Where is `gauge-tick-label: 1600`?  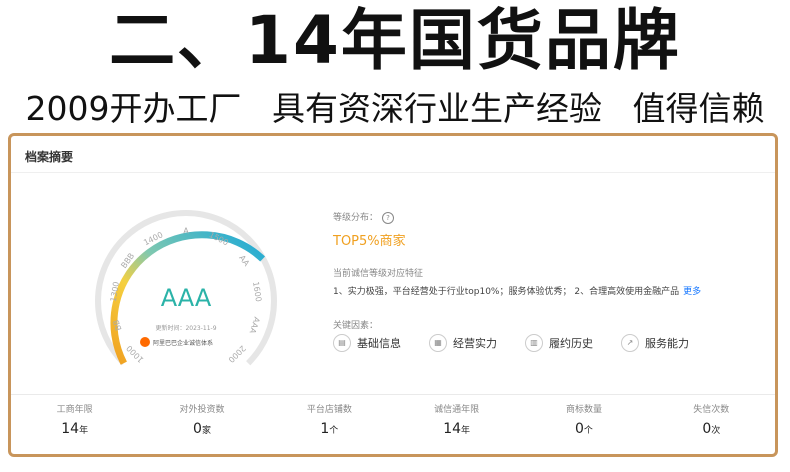 gauge-tick-label: 1600 is located at coordinates (257, 292).